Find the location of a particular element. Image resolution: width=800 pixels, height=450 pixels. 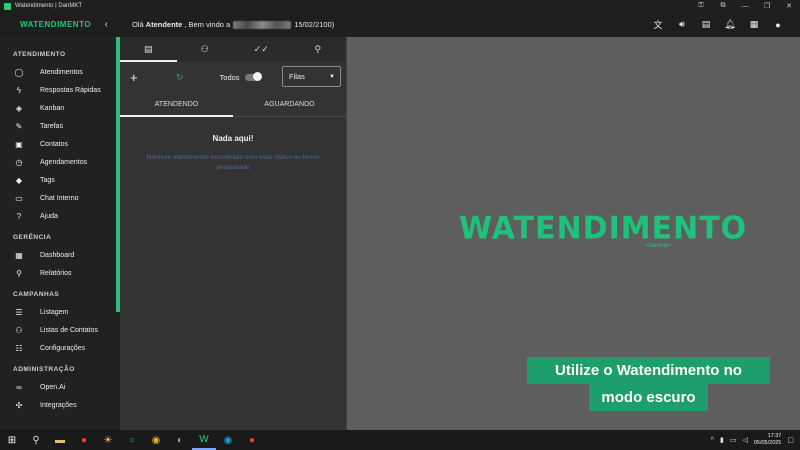

sidebar-item-label: Chat Interno is located at coordinates (59, 198).